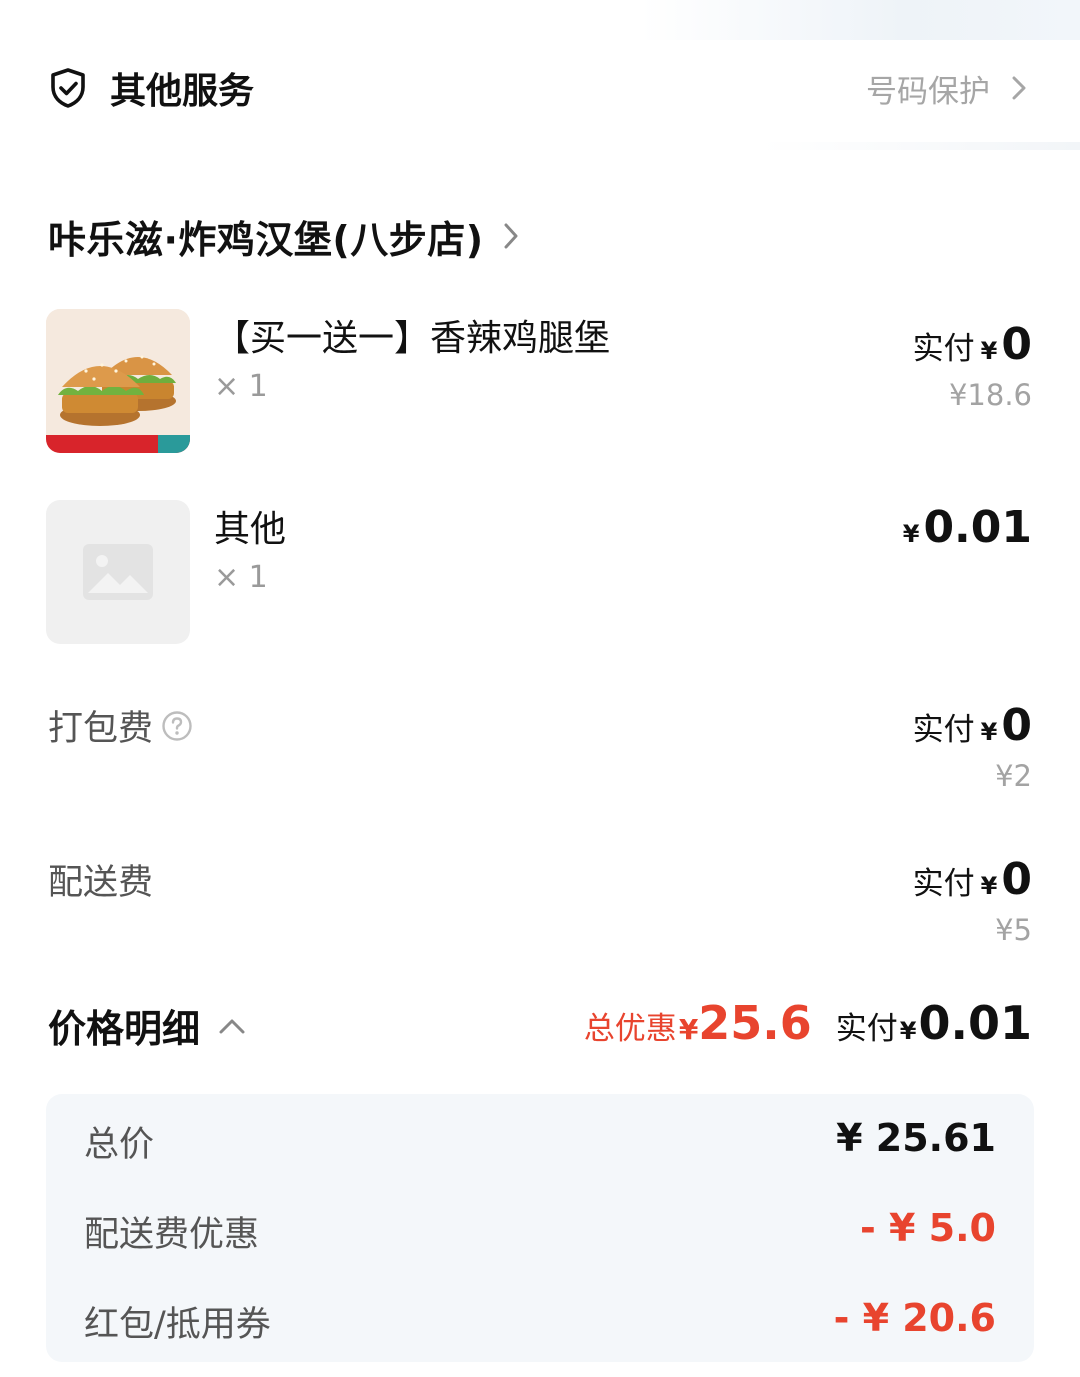  Describe the element at coordinates (541, 750) in the screenshot. I see `packing-fee-row: 打包费 实付 ¥ 0 ¥2` at that location.